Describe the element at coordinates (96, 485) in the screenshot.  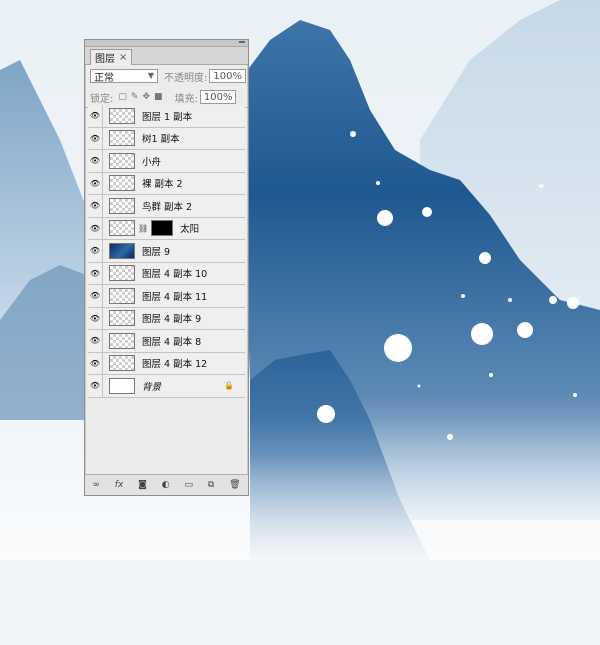
I see `link-icon: ∞` at that location.